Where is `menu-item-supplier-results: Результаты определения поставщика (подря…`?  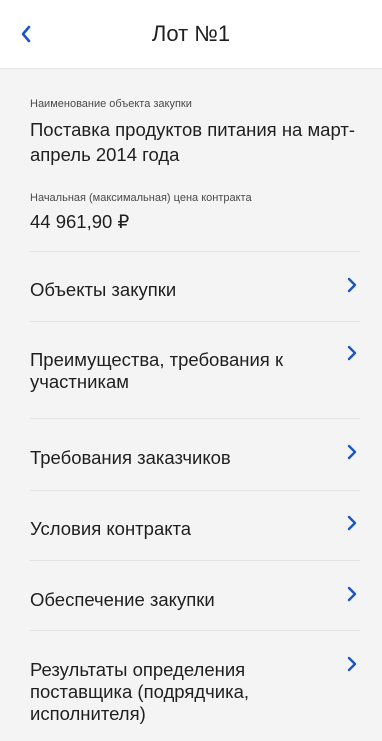 menu-item-supplier-results: Результаты определения поставщика (подря… is located at coordinates (195, 686).